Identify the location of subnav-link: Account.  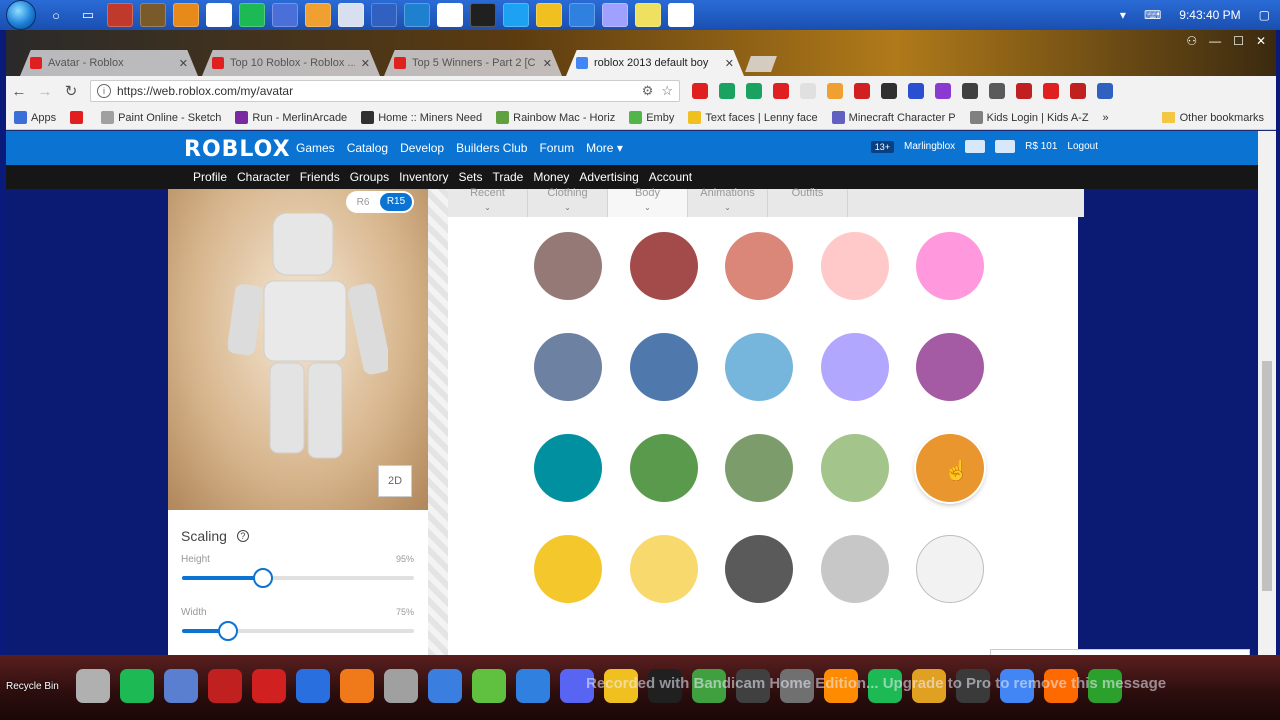
(670, 177).